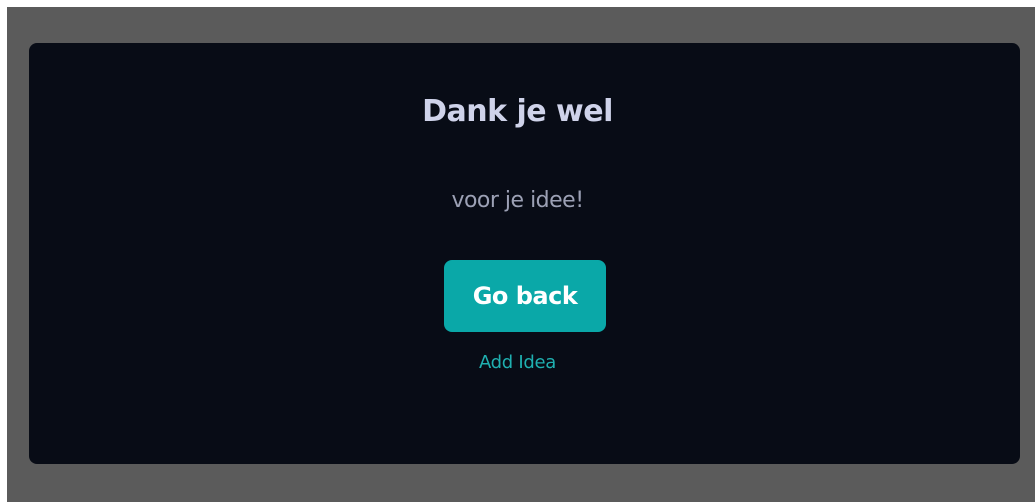  I want to click on dialog-title: Dank je wel, so click(517, 111).